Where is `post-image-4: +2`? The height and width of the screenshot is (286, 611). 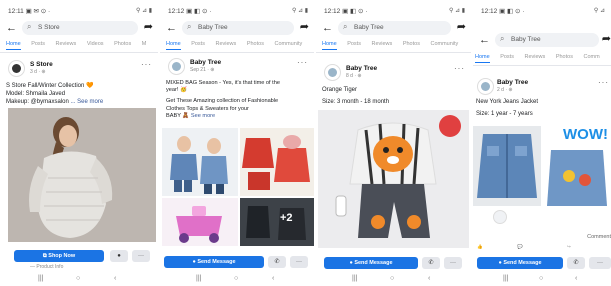
post-image-4: +2 is located at coordinates (277, 222).